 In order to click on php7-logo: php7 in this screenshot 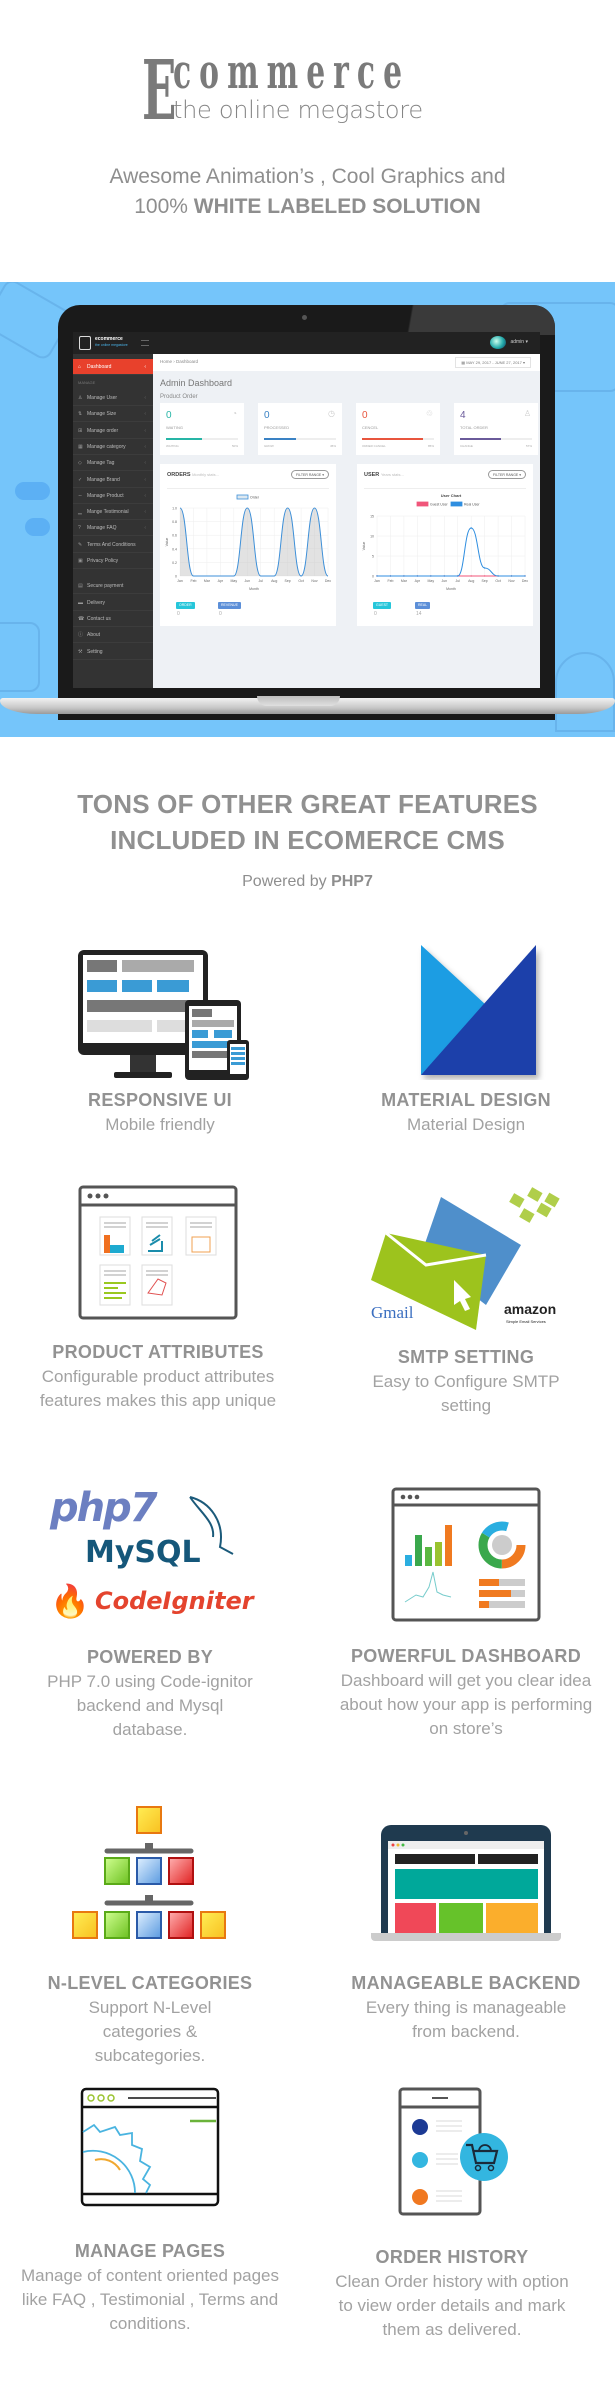, I will do `click(104, 1508)`.